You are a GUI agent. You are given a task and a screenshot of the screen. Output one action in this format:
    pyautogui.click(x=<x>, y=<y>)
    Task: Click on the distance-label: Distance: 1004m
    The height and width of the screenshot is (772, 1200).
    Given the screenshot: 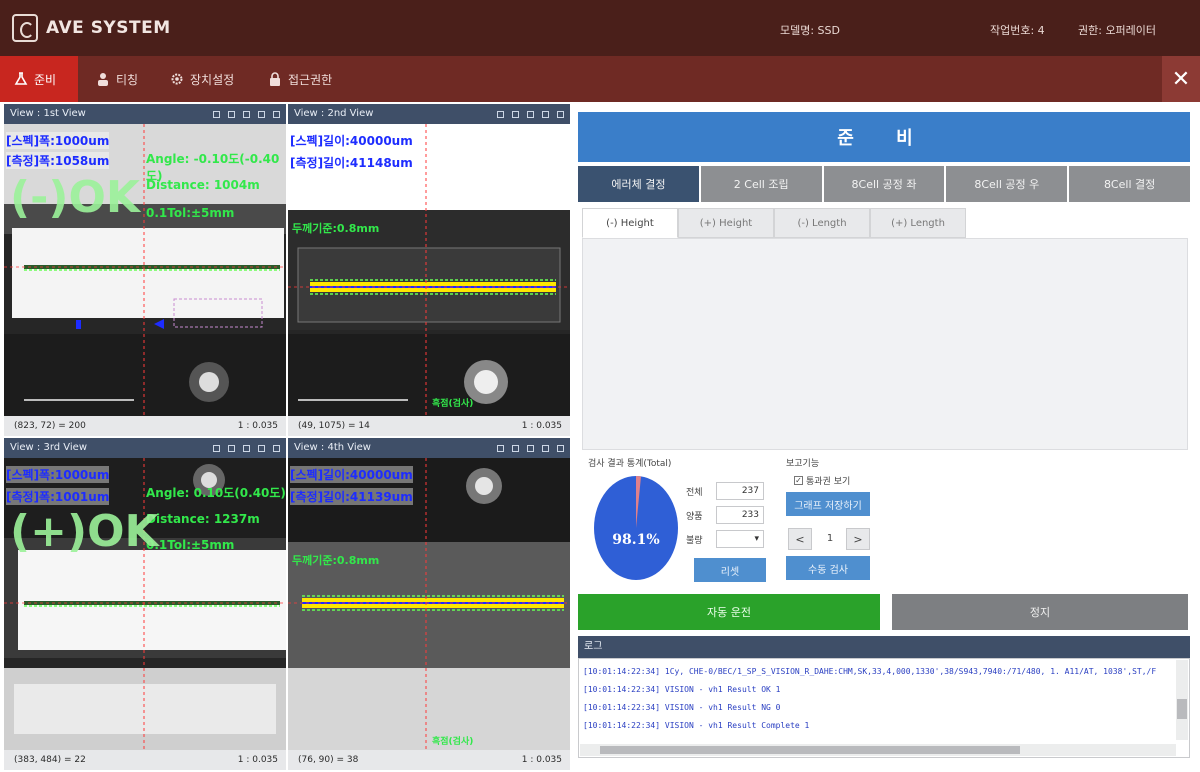 What is the action you would take?
    pyautogui.click(x=203, y=185)
    